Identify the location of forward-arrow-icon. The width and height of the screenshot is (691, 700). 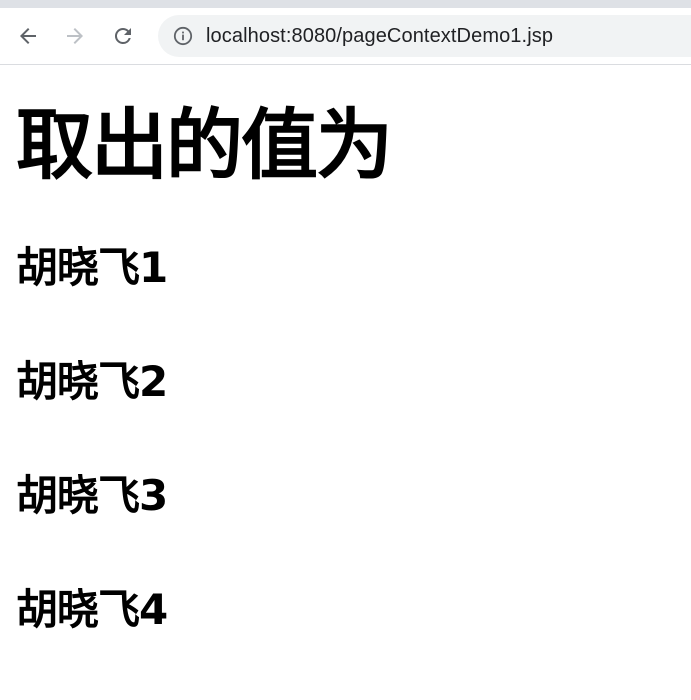
(75, 36).